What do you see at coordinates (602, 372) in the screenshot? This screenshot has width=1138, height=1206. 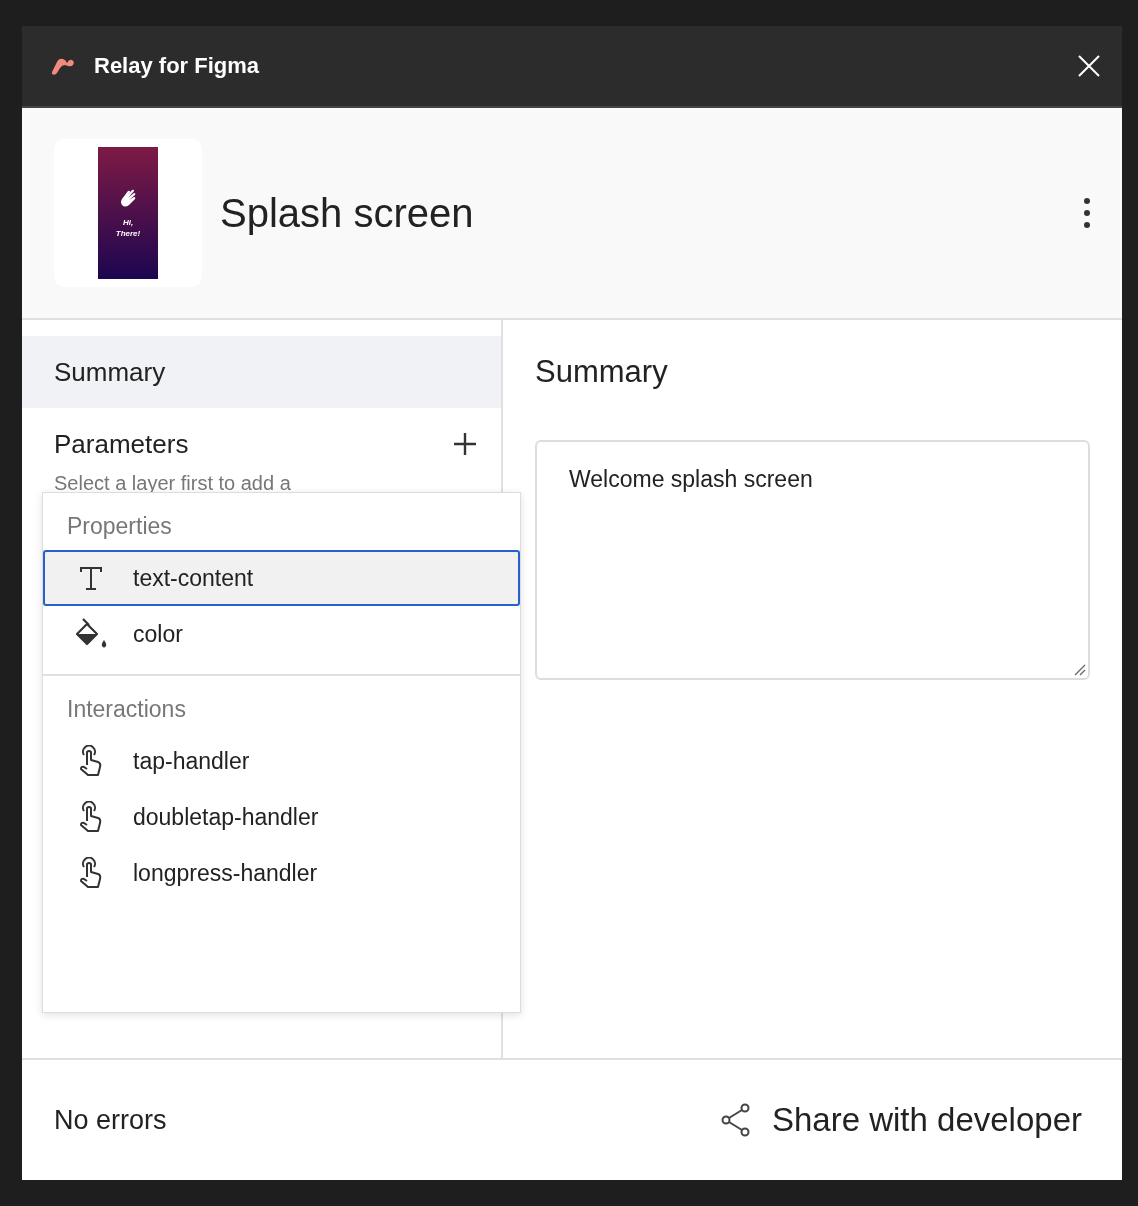 I see `section-title: Summary` at bounding box center [602, 372].